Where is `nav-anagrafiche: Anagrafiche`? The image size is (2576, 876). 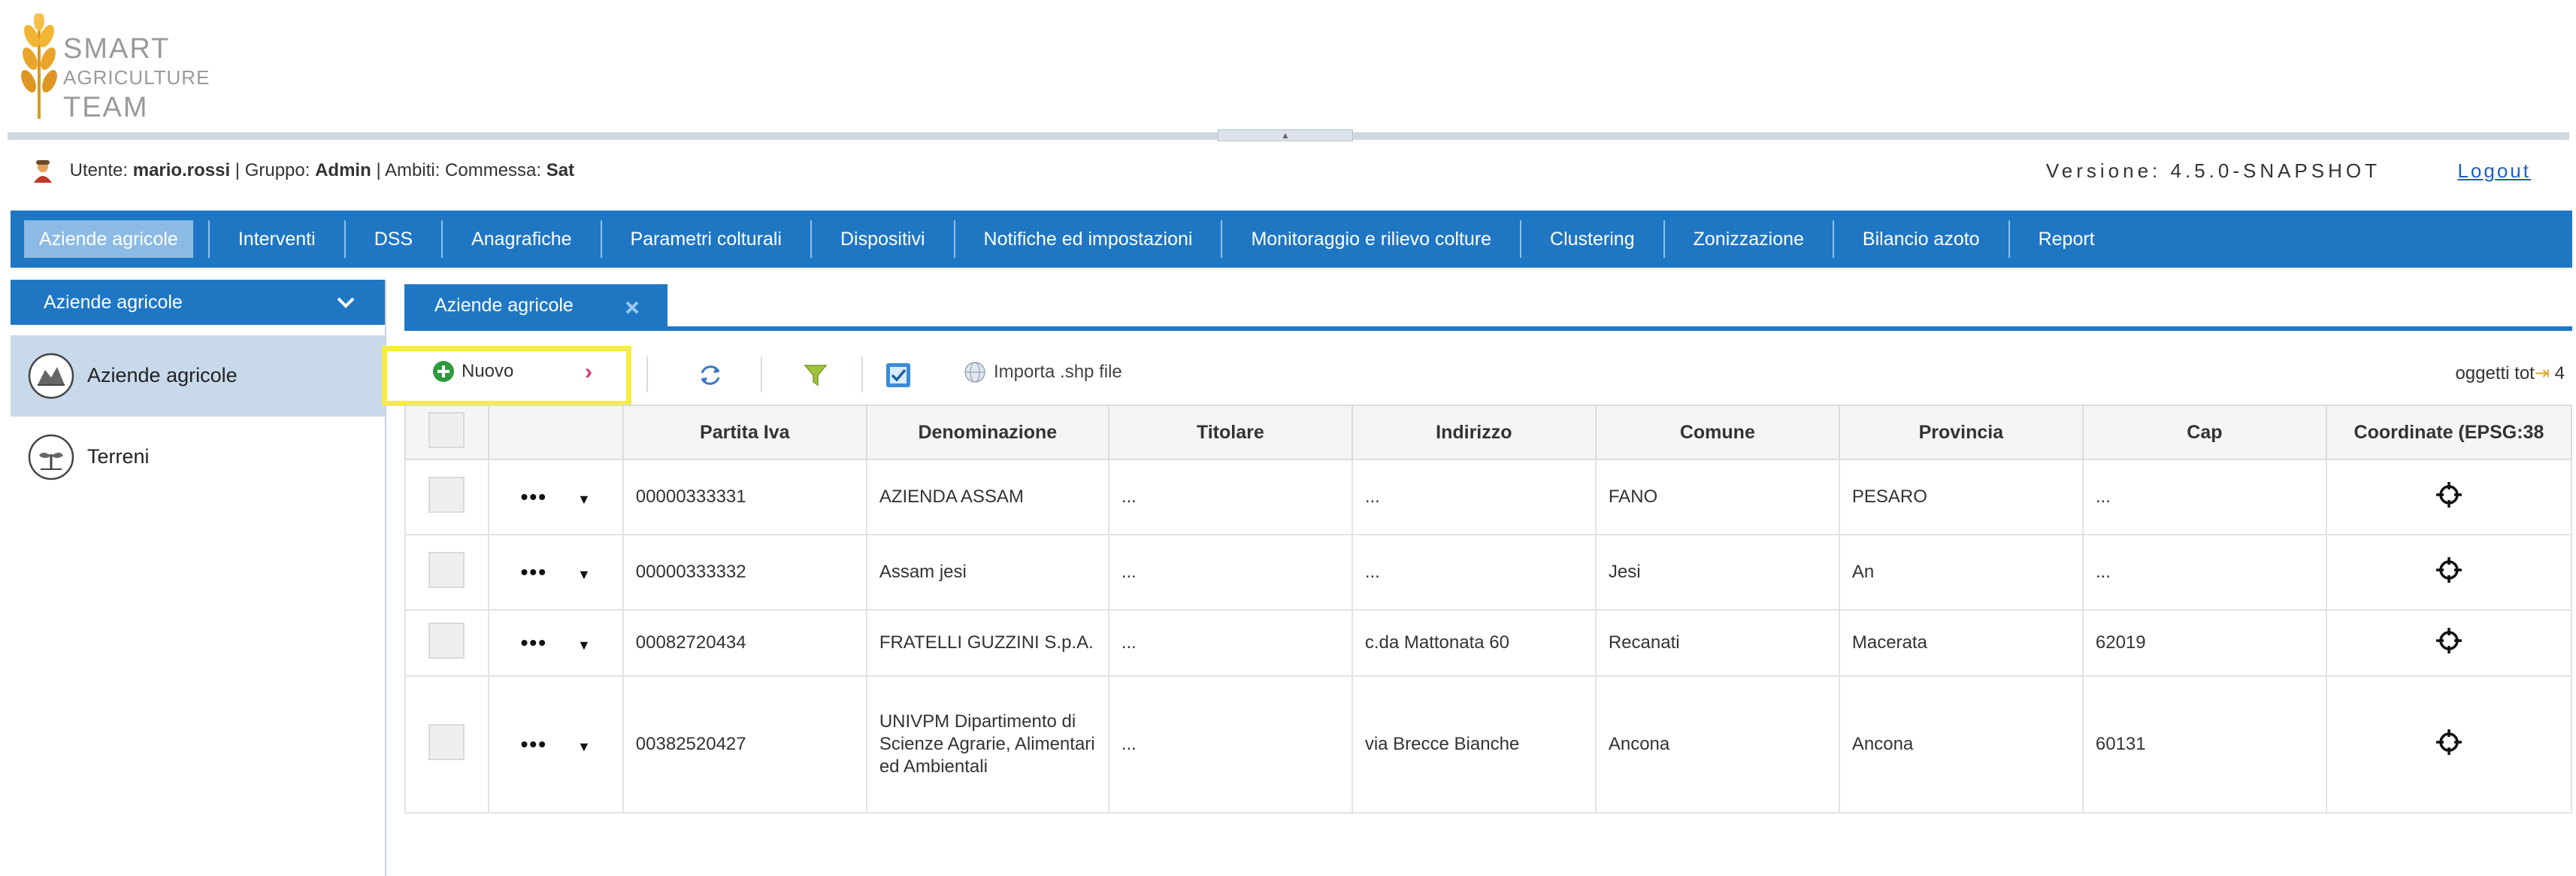
nav-anagrafiche: Anagrafiche is located at coordinates (522, 239).